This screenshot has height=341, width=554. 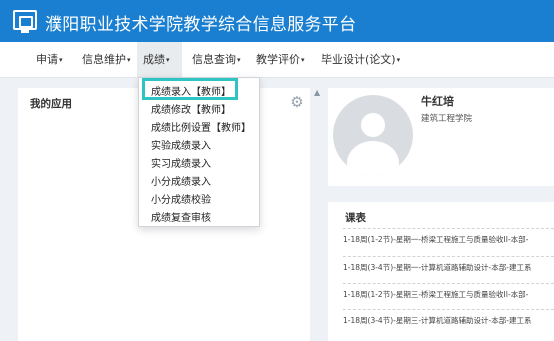 I want to click on nav-label: 毕业设计(论文), so click(x=358, y=59).